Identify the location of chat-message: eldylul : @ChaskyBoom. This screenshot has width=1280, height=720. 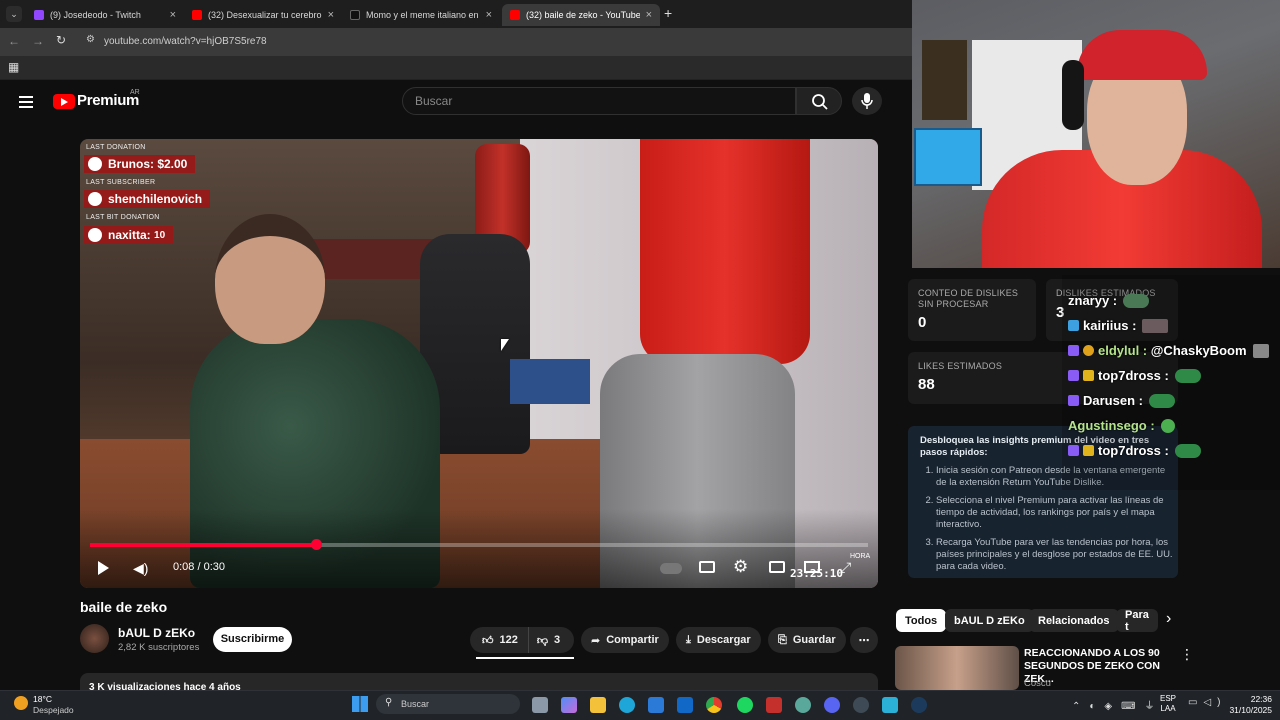
(1168, 350).